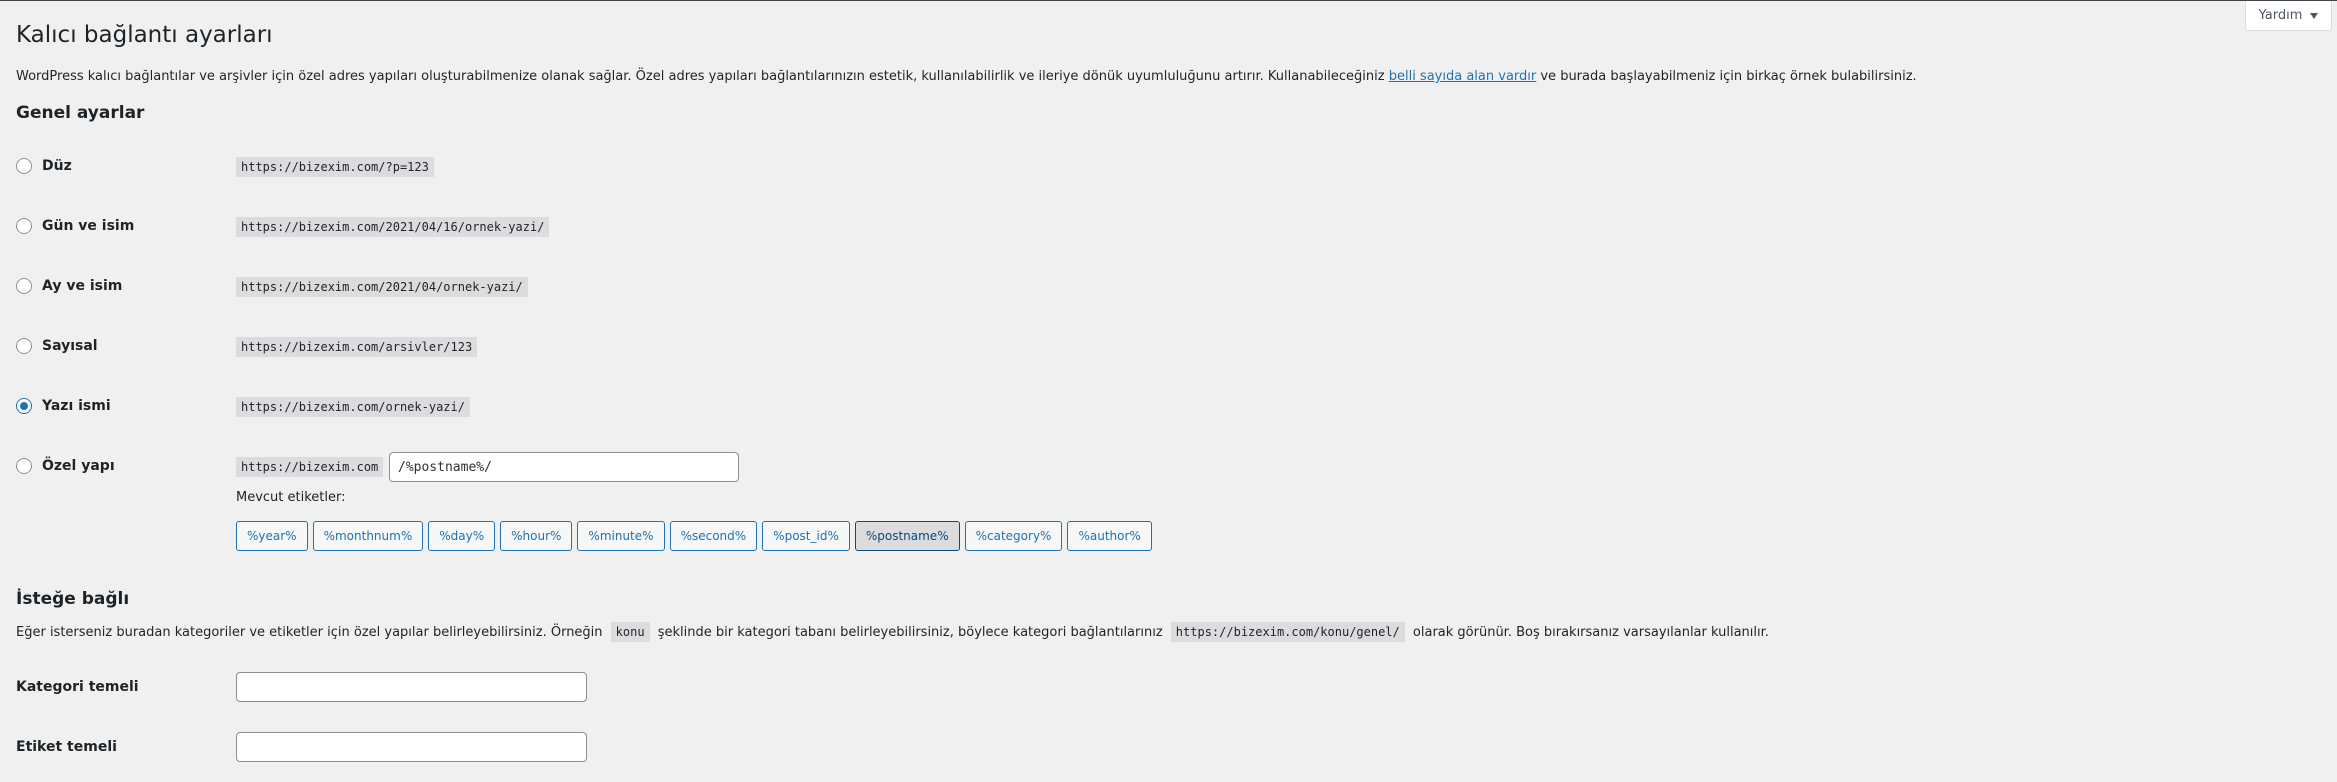  What do you see at coordinates (335, 167) in the screenshot?
I see `example-plain: https://bizexim.com/?p=123` at bounding box center [335, 167].